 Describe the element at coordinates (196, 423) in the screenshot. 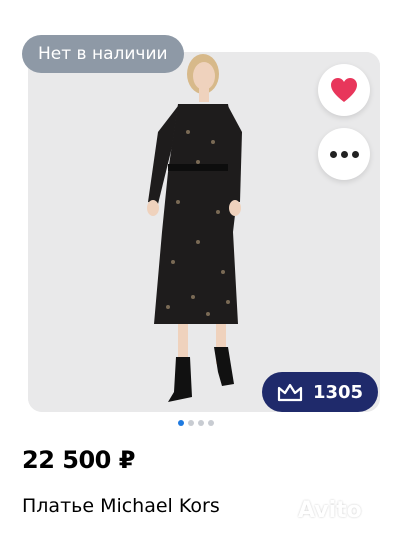

I see `photo-pager` at that location.